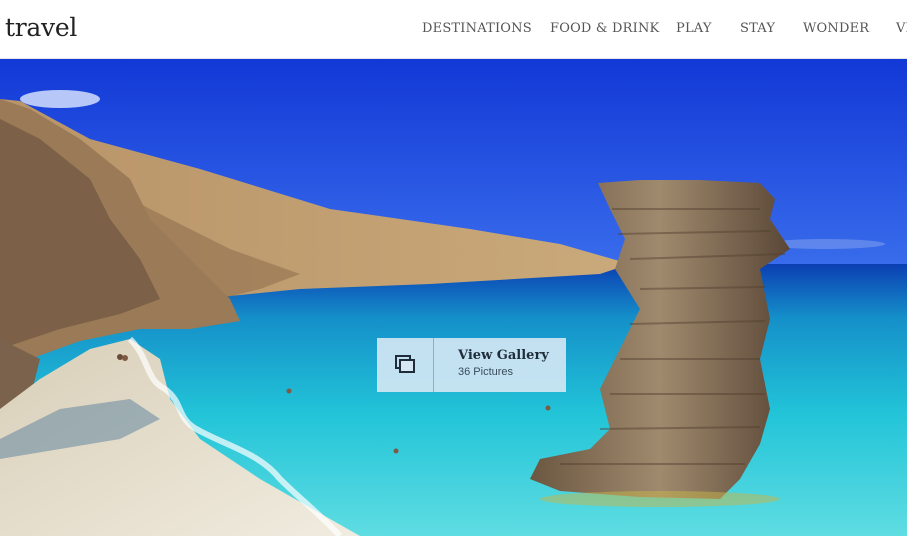  I want to click on nav-item-play: PLAY, so click(694, 28).